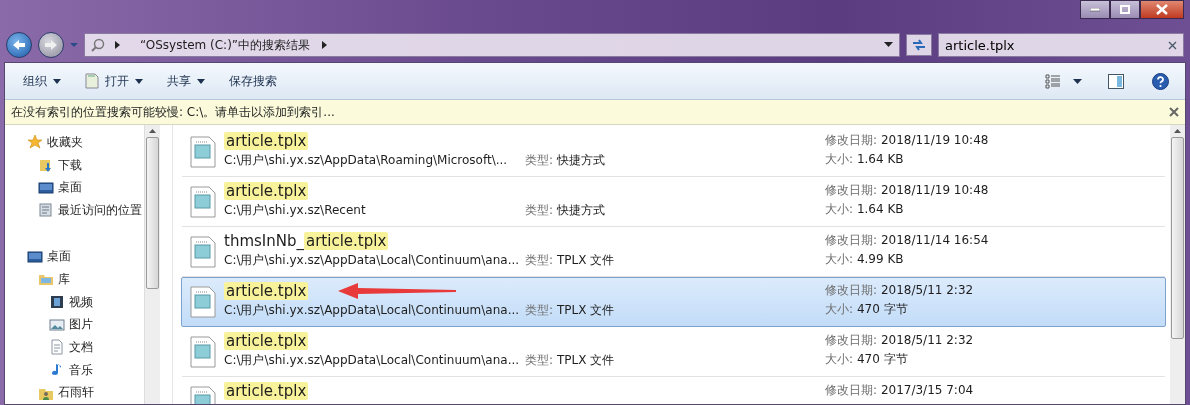 This screenshot has width=1190, height=405. What do you see at coordinates (64, 279) in the screenshot?
I see `nav-item-label: 库` at bounding box center [64, 279].